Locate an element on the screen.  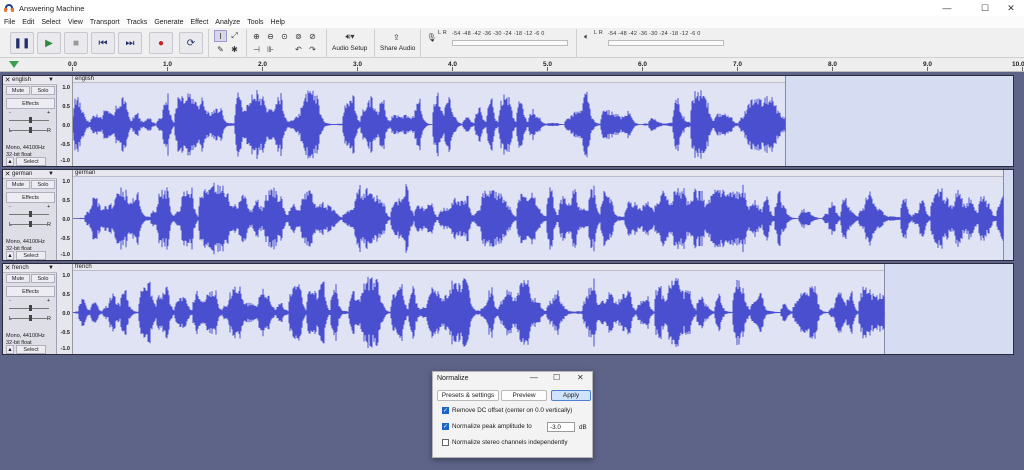
menu-view: View is located at coordinates (75, 22).